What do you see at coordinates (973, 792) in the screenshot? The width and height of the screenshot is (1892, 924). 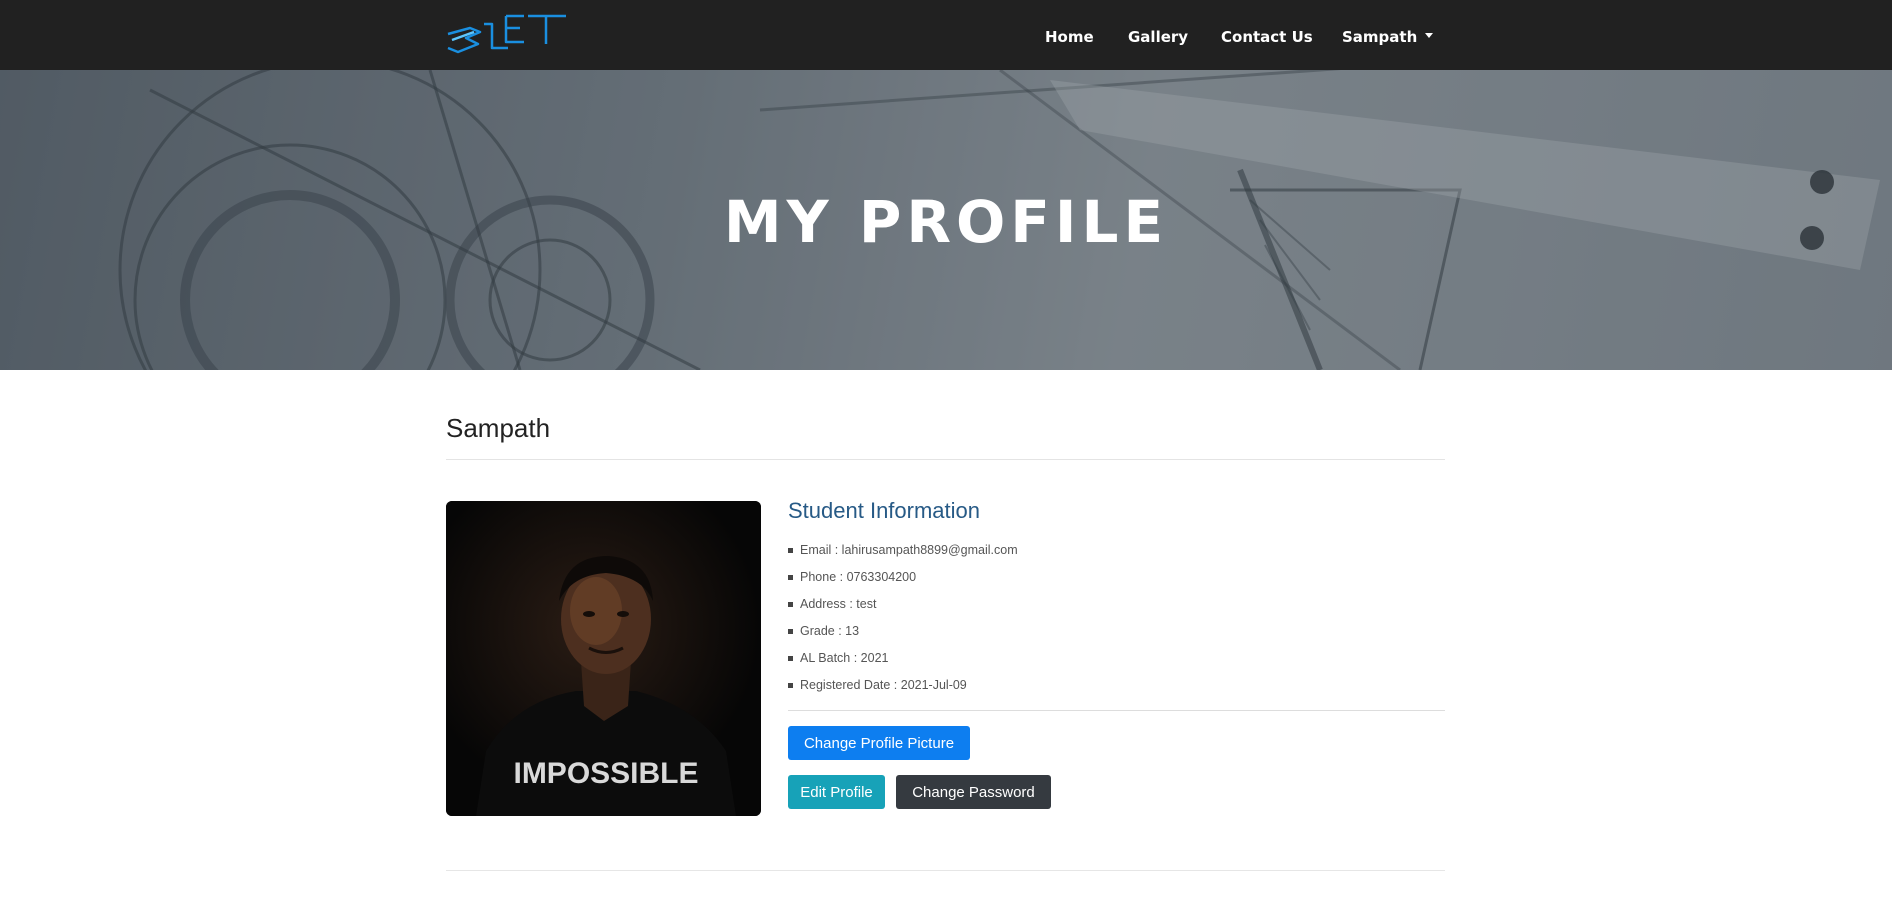 I see `change-password-button: Change Password` at bounding box center [973, 792].